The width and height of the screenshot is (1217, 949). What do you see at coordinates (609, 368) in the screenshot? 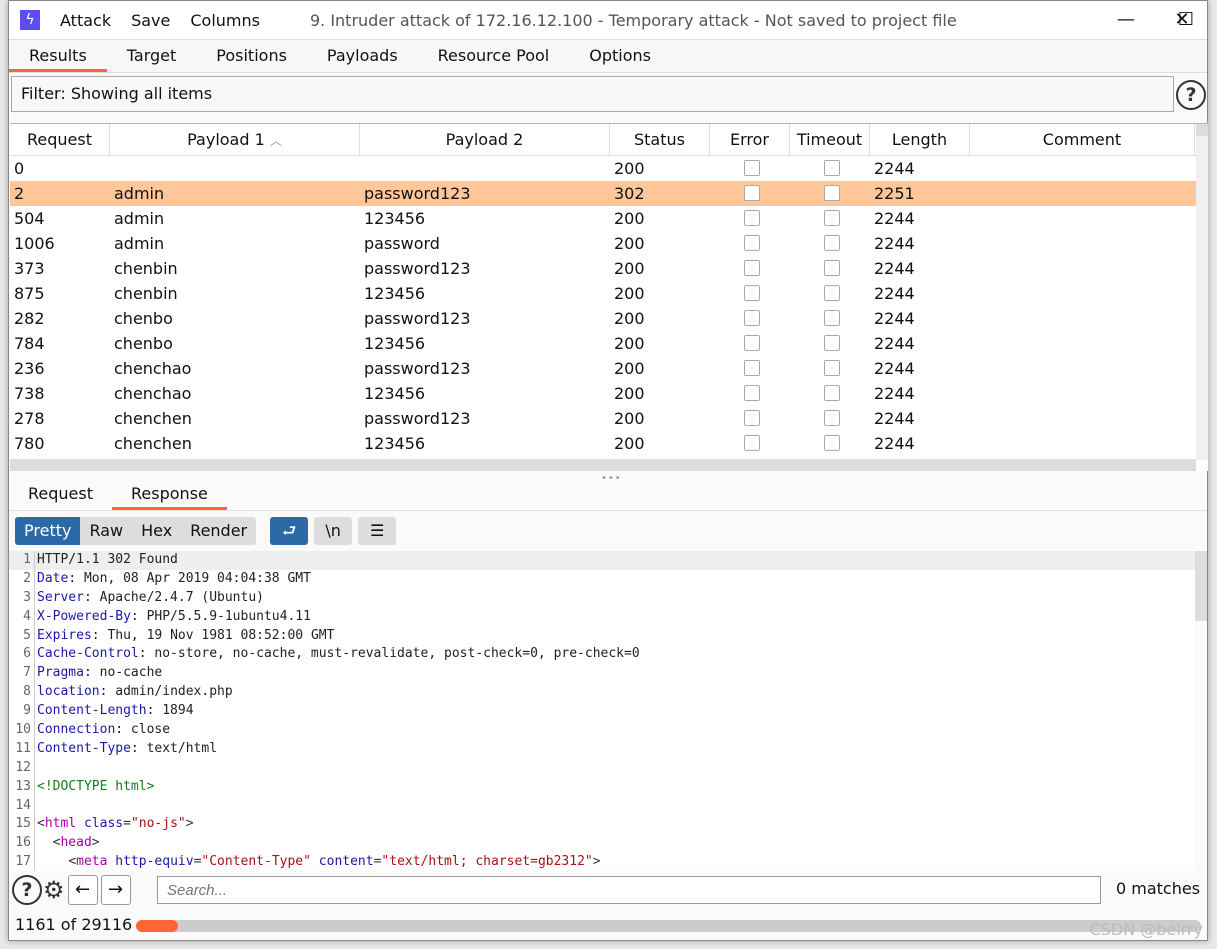
I see `table-row: 236 chenchao password123 200 2244` at bounding box center [609, 368].